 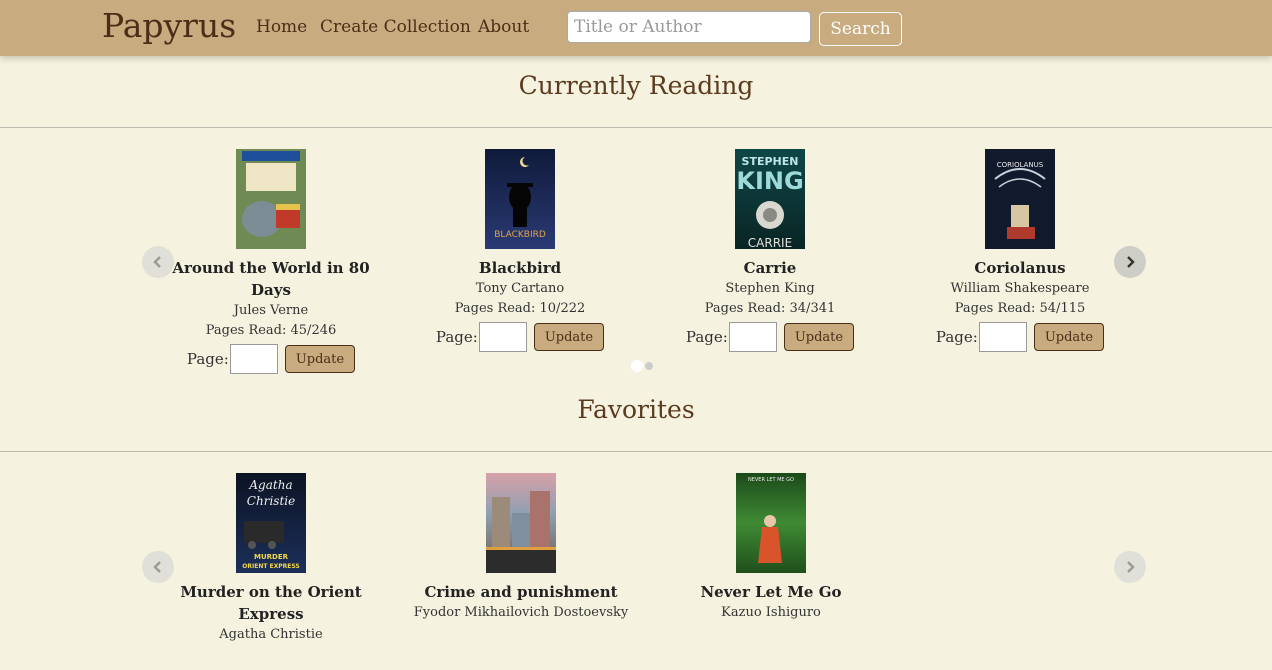 I want to click on favorites-next-button, so click(x=1130, y=567).